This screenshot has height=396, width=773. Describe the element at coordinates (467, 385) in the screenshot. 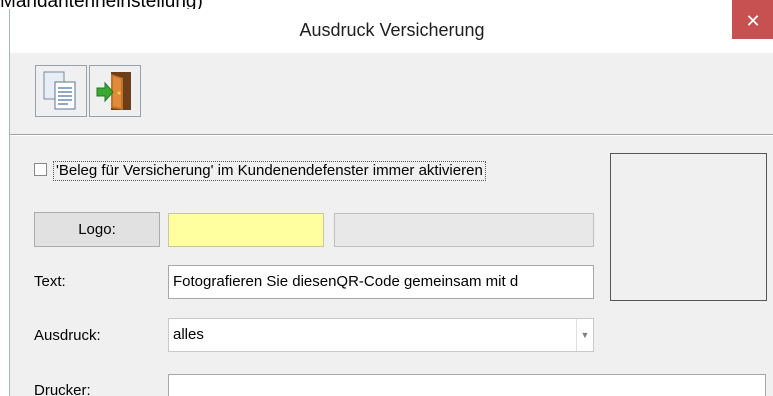

I see `drucker-input` at that location.